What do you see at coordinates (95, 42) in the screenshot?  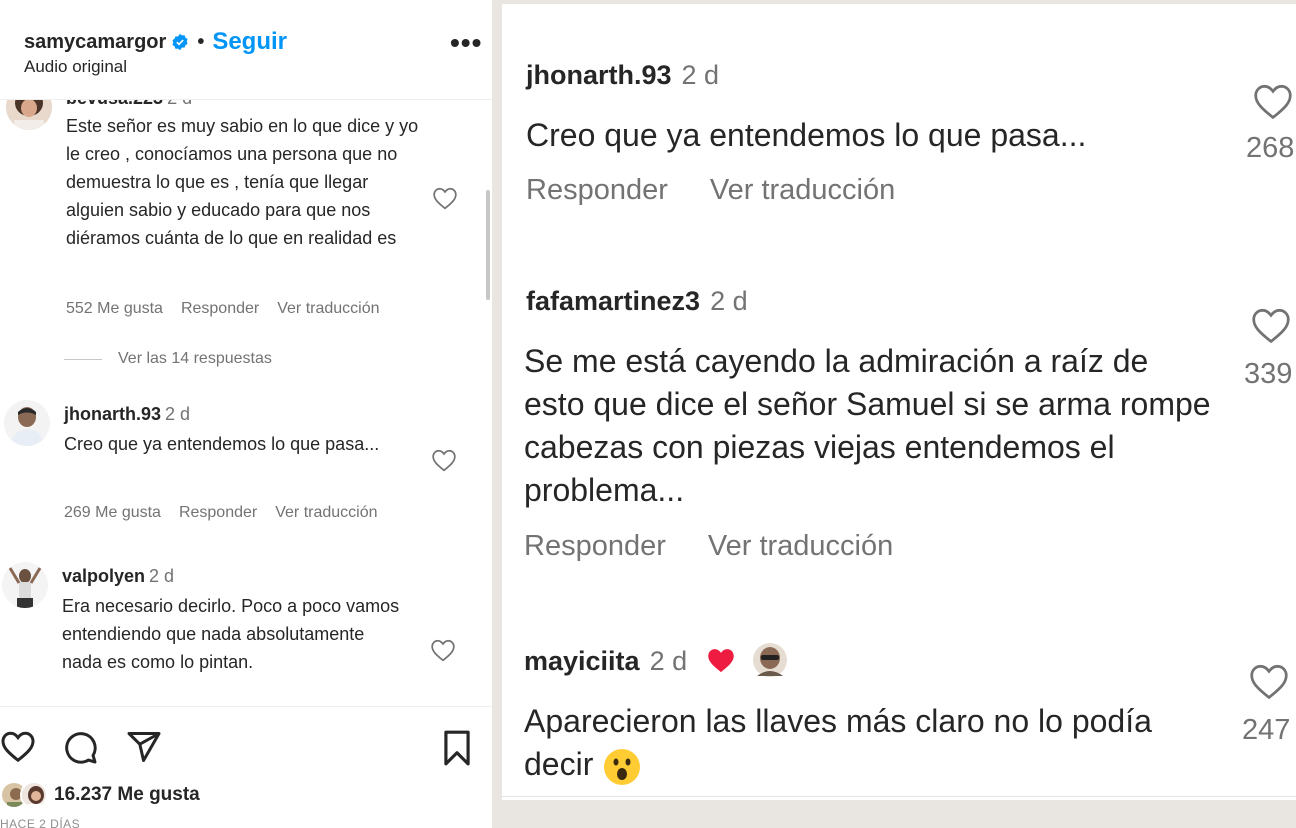 I see `post-username: samycamargor` at bounding box center [95, 42].